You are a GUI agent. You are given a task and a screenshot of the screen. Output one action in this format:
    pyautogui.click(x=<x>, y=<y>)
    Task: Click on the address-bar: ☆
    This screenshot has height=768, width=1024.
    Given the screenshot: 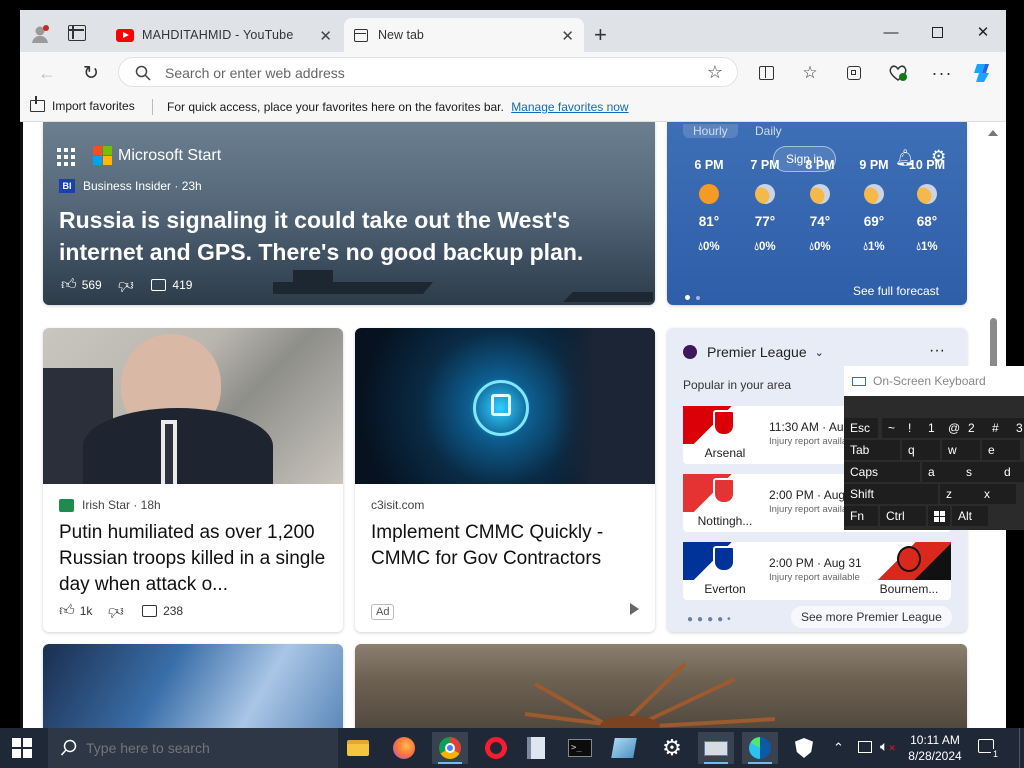 What is the action you would take?
    pyautogui.click(x=428, y=72)
    